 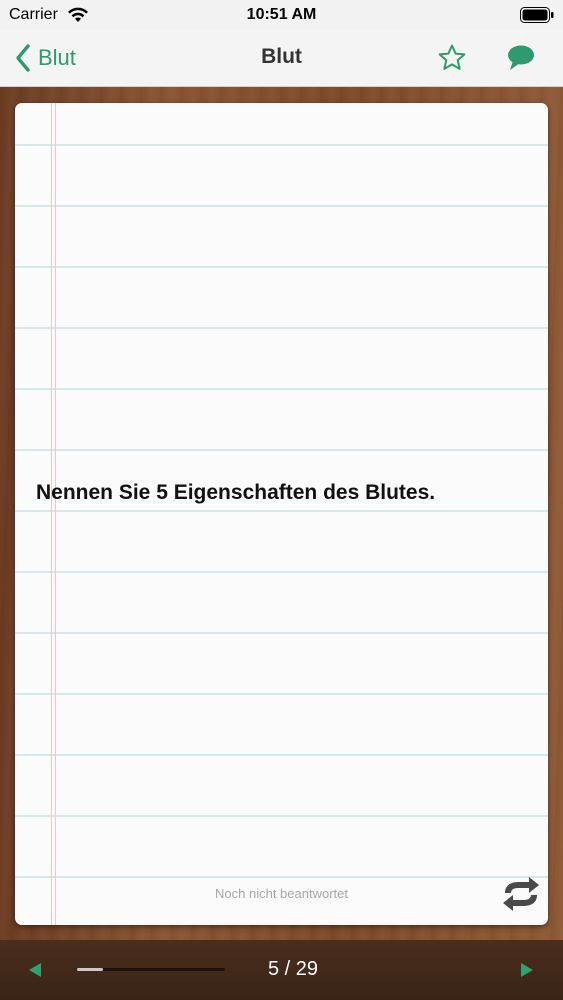 What do you see at coordinates (293, 969) in the screenshot?
I see `page-indicator: 5 / 29` at bounding box center [293, 969].